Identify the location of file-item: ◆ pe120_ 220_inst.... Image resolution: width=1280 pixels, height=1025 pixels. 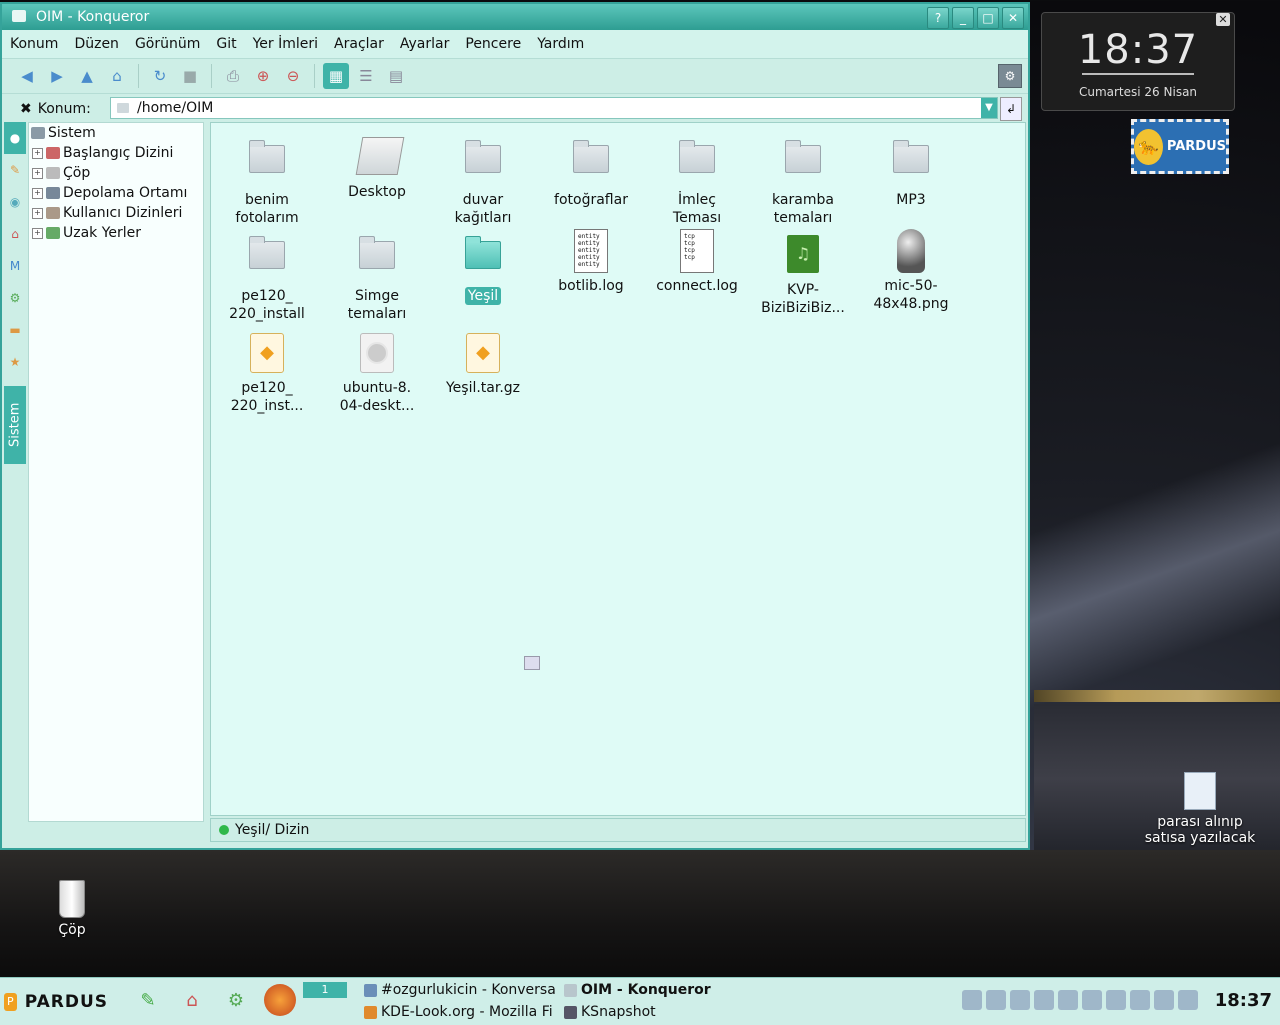
(267, 372).